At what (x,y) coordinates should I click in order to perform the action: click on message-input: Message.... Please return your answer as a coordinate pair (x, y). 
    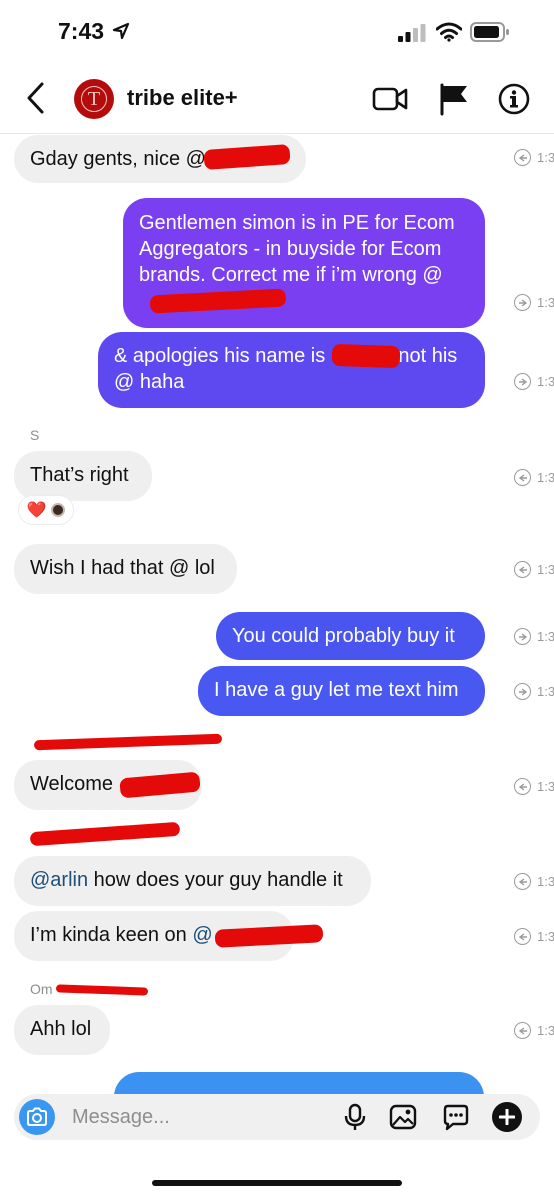
    Looking at the image, I should click on (121, 1117).